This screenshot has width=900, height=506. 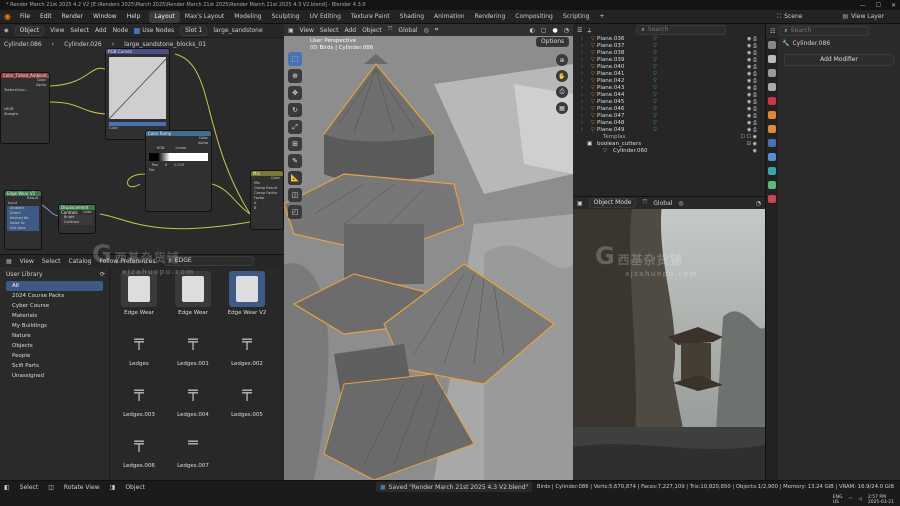 I want to click on minimize-button: —, so click(x=863, y=5).